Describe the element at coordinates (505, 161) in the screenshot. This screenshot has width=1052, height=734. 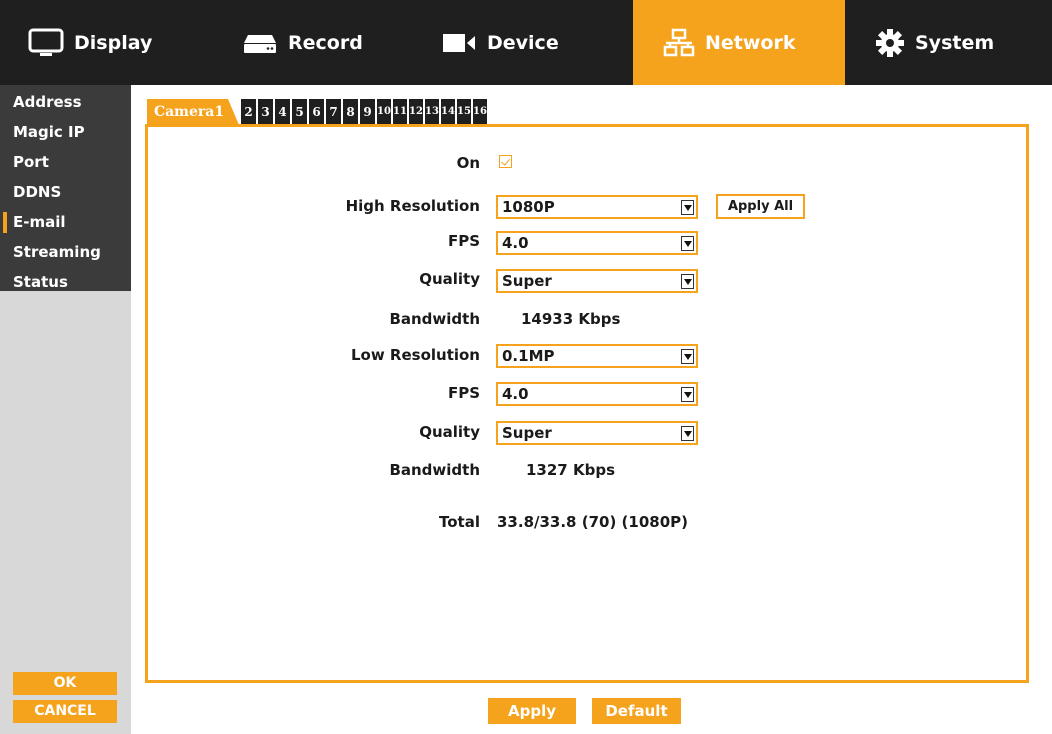
I see `on-checkbox` at that location.